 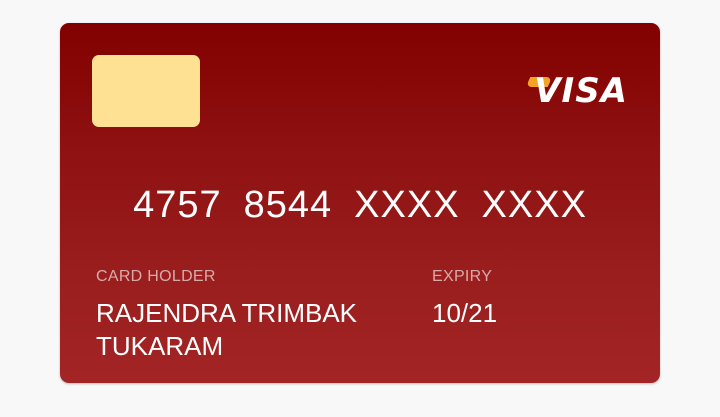 I want to click on card-number: 4757 8544 XXXX XXXX, so click(x=360, y=205).